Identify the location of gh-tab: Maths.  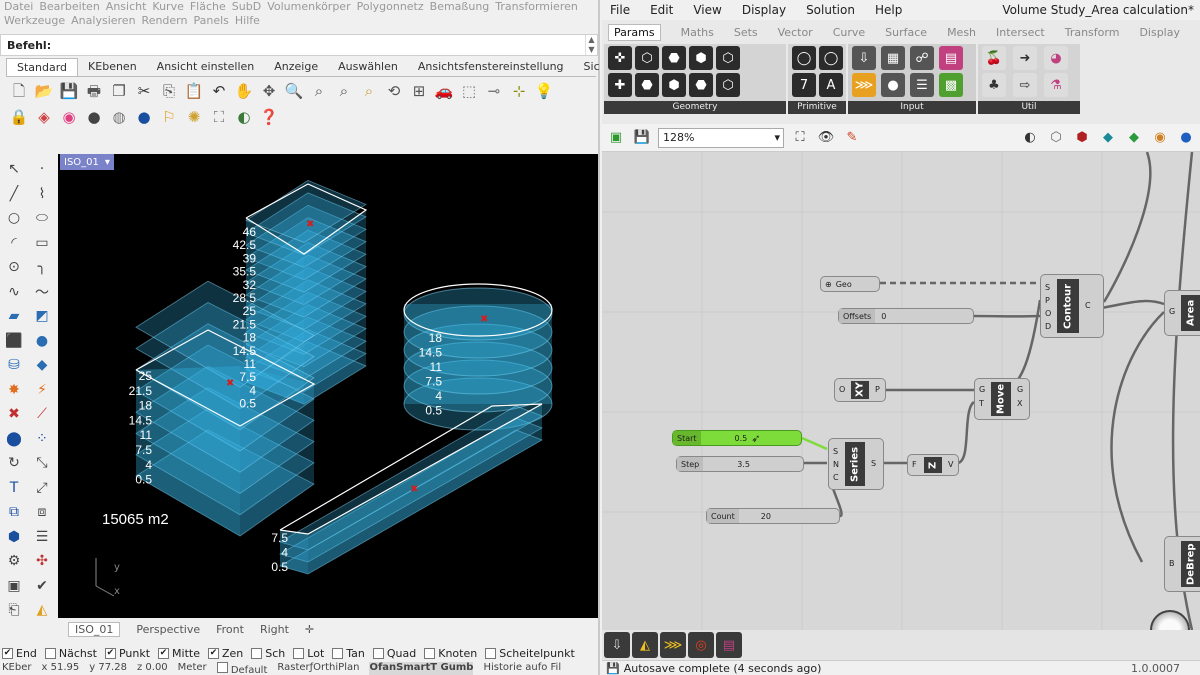
(697, 32).